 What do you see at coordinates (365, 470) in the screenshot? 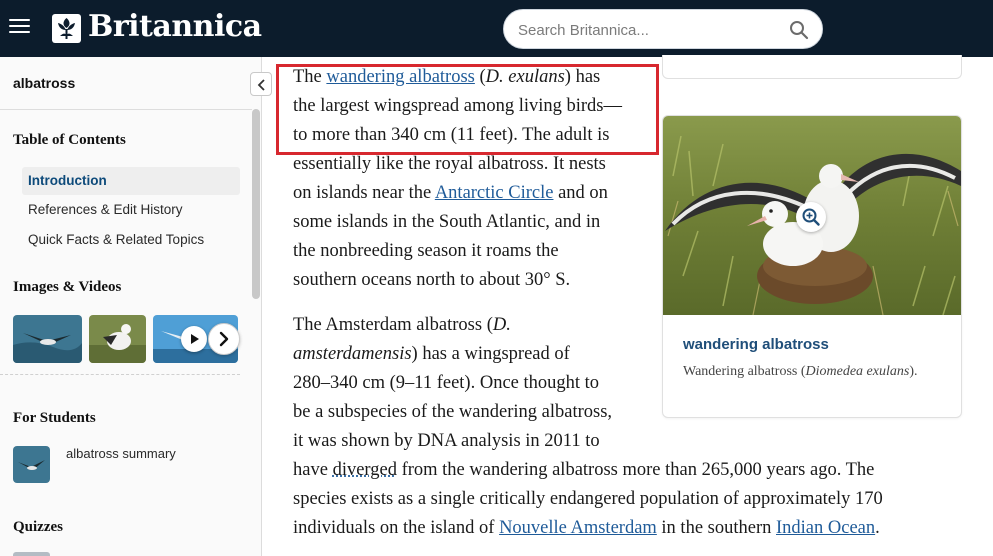
I see `diverged-definition-link: diverged` at bounding box center [365, 470].